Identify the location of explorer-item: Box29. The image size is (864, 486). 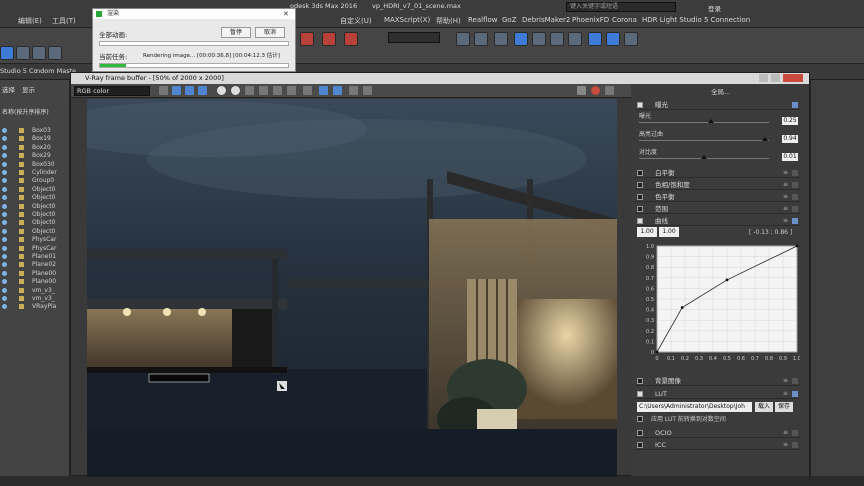
(35, 156).